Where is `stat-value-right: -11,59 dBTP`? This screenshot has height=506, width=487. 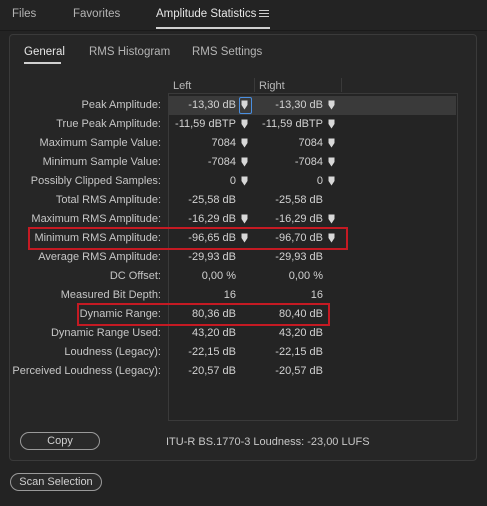 stat-value-right: -11,59 dBTP is located at coordinates (292, 124).